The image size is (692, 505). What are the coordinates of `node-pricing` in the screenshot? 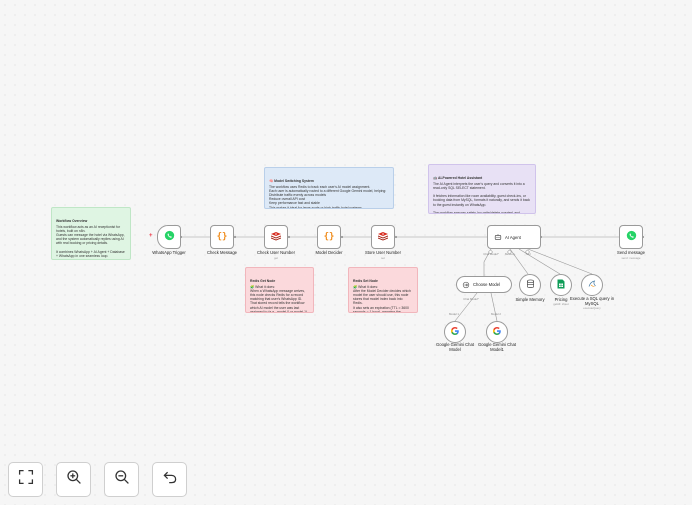 It's located at (561, 285).